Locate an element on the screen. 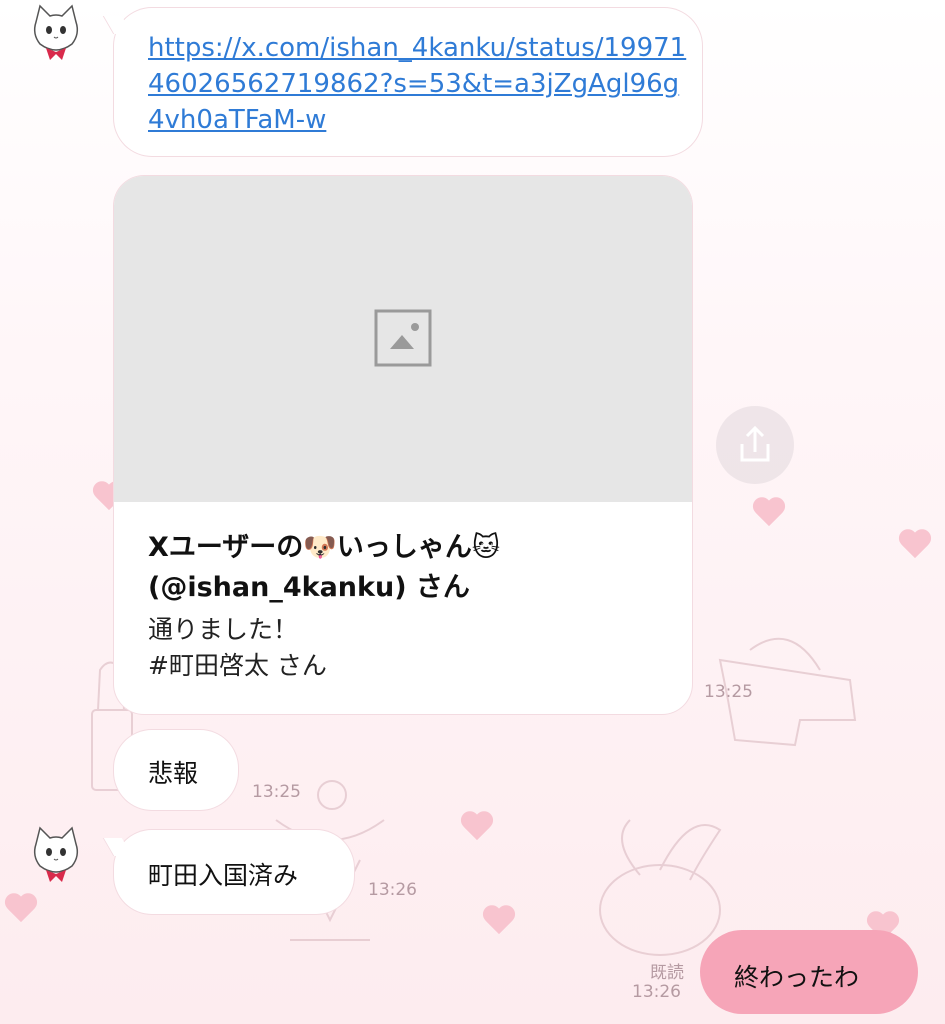  sent-message-bubble: 終わったわ is located at coordinates (809, 972).